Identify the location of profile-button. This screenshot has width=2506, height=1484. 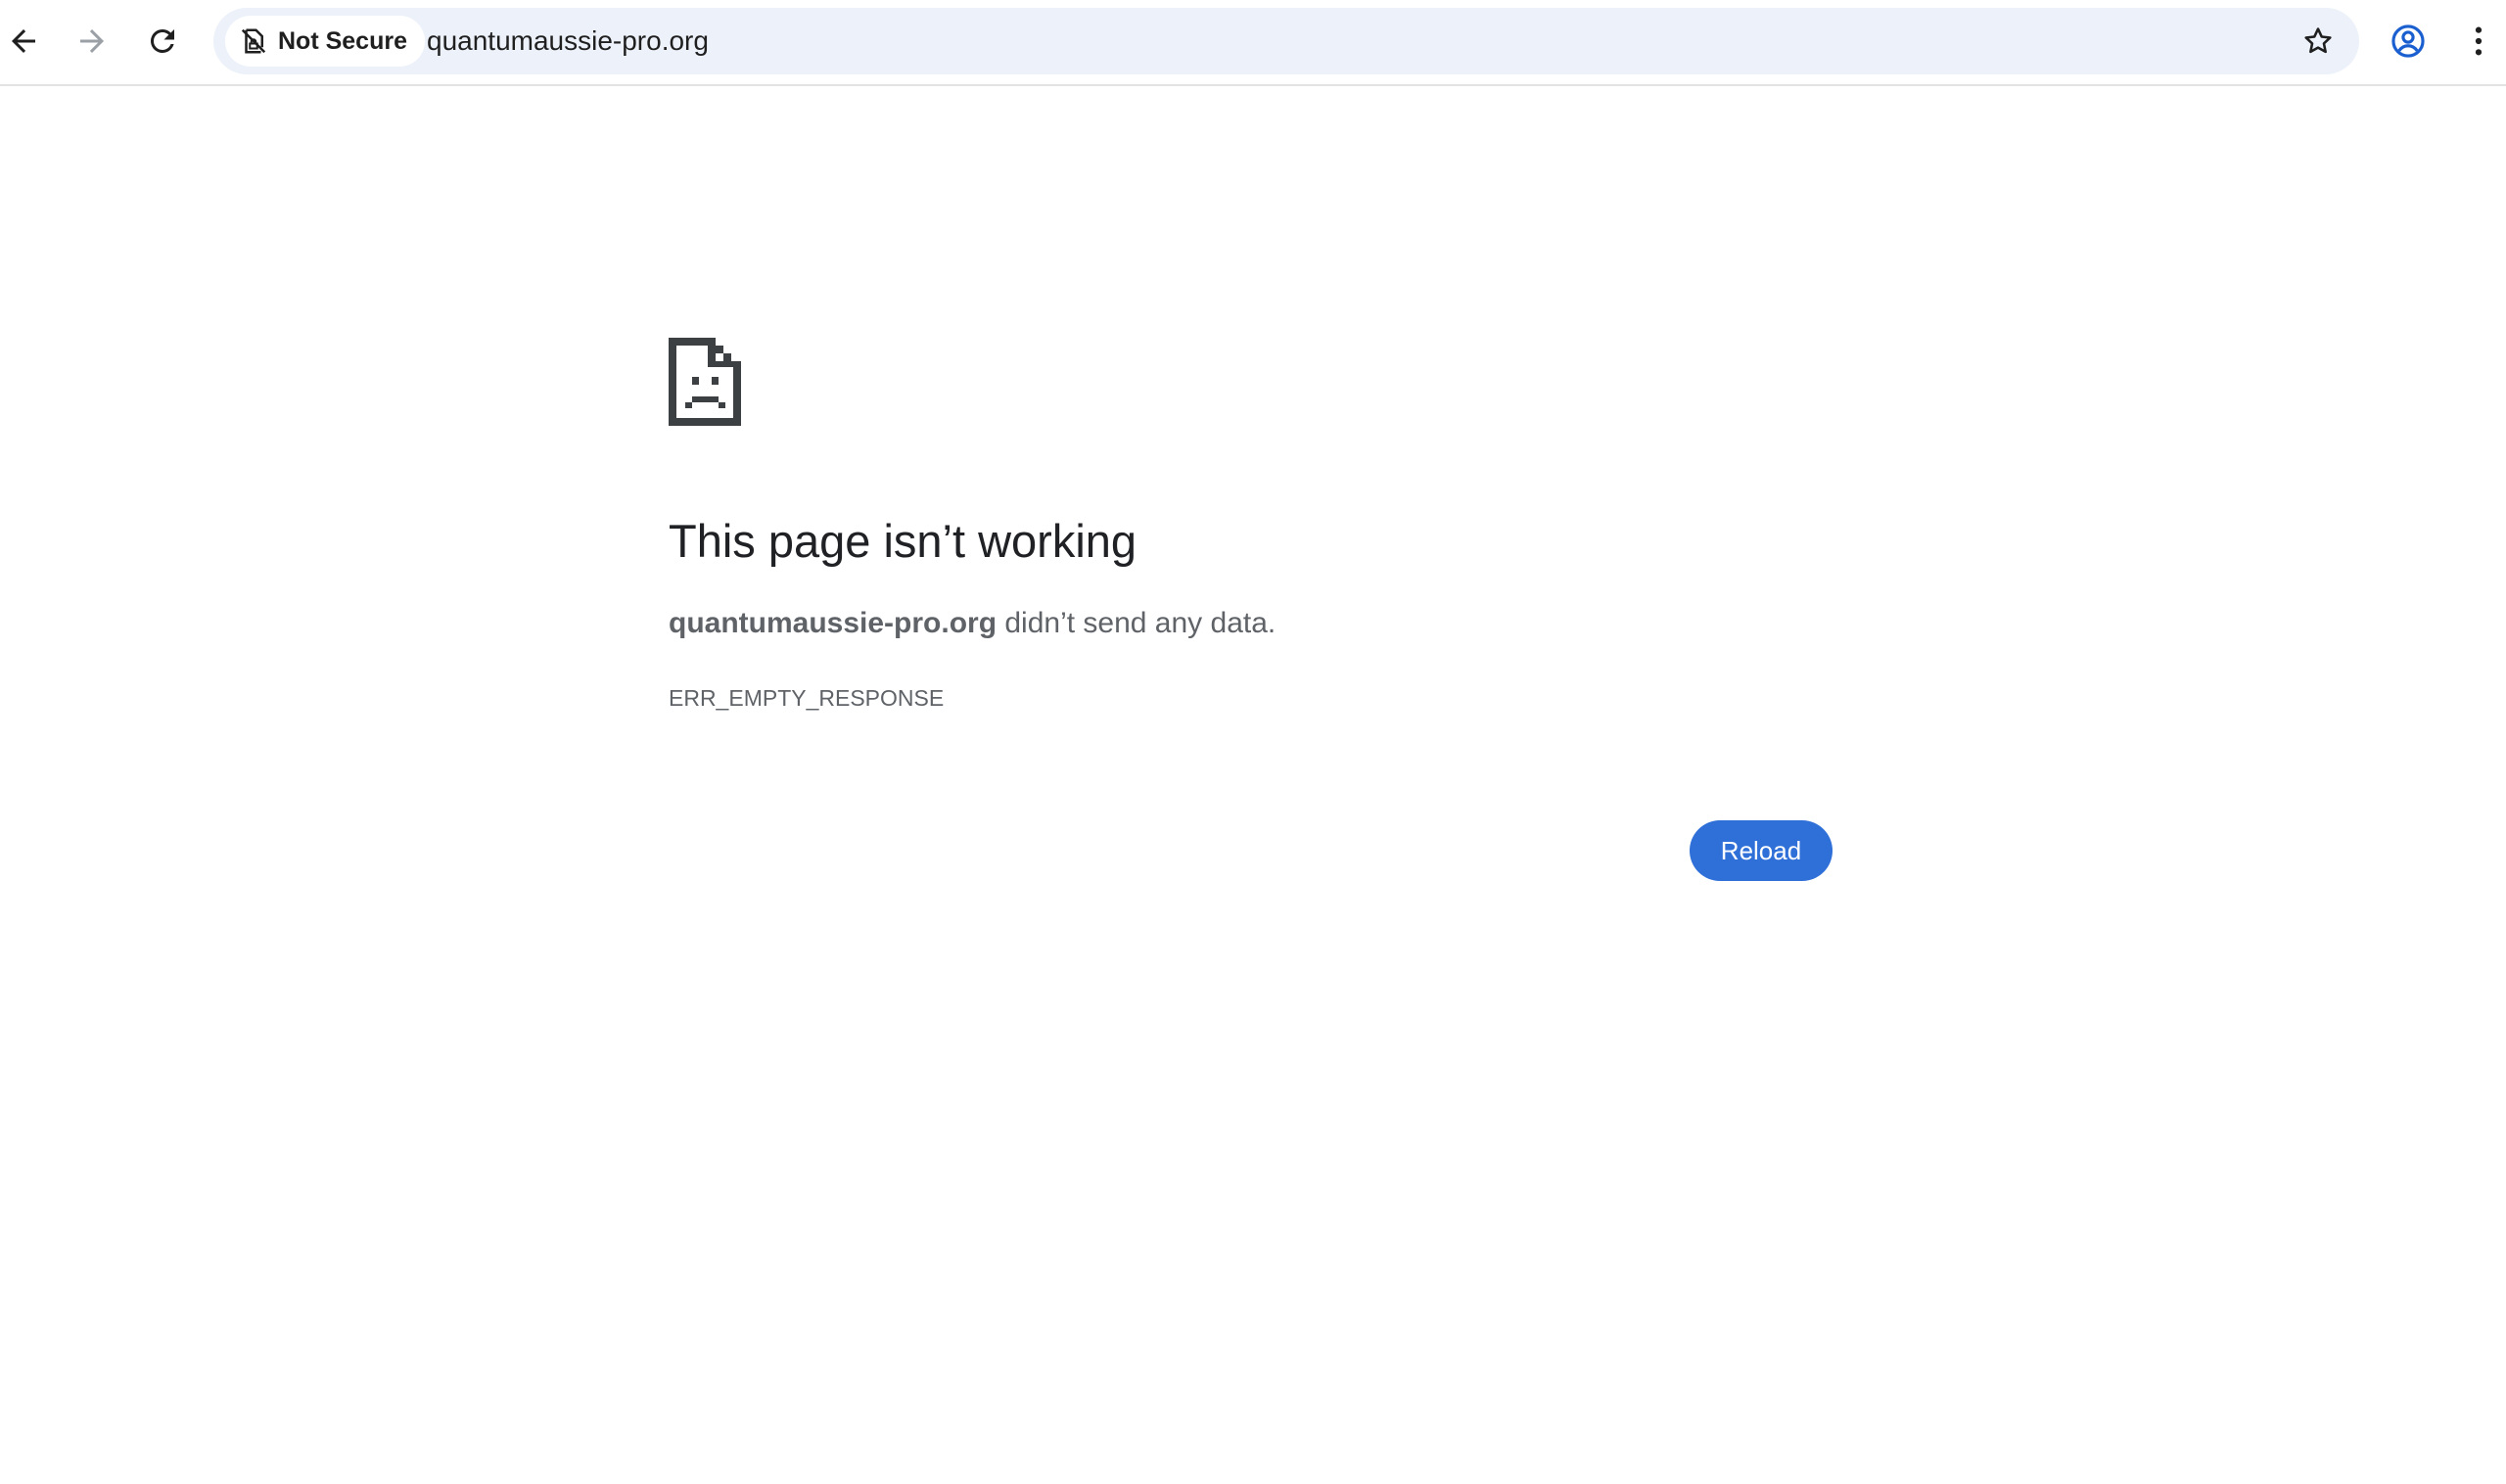
(2408, 41).